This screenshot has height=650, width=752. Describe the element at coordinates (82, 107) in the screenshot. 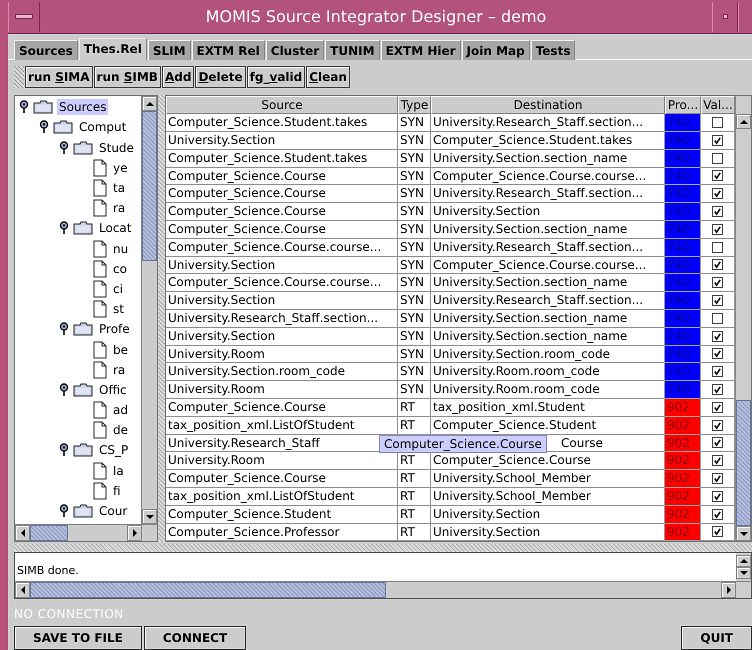

I see `tree-node: Sources` at that location.